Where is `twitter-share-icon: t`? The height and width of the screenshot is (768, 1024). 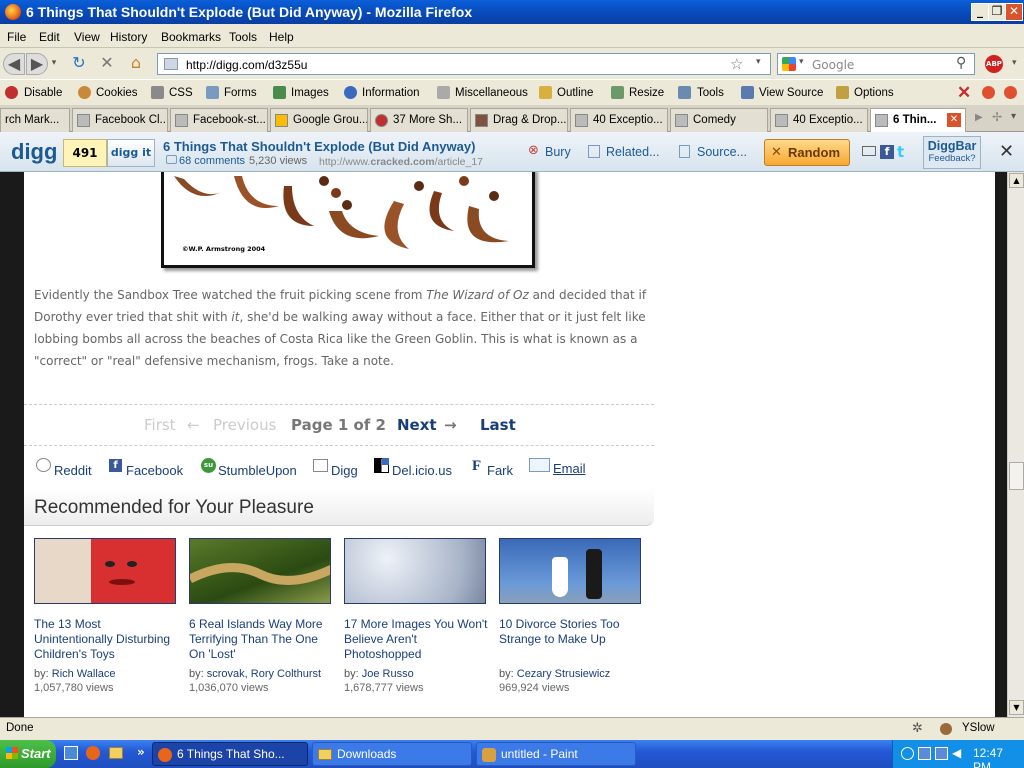 twitter-share-icon: t is located at coordinates (900, 152).